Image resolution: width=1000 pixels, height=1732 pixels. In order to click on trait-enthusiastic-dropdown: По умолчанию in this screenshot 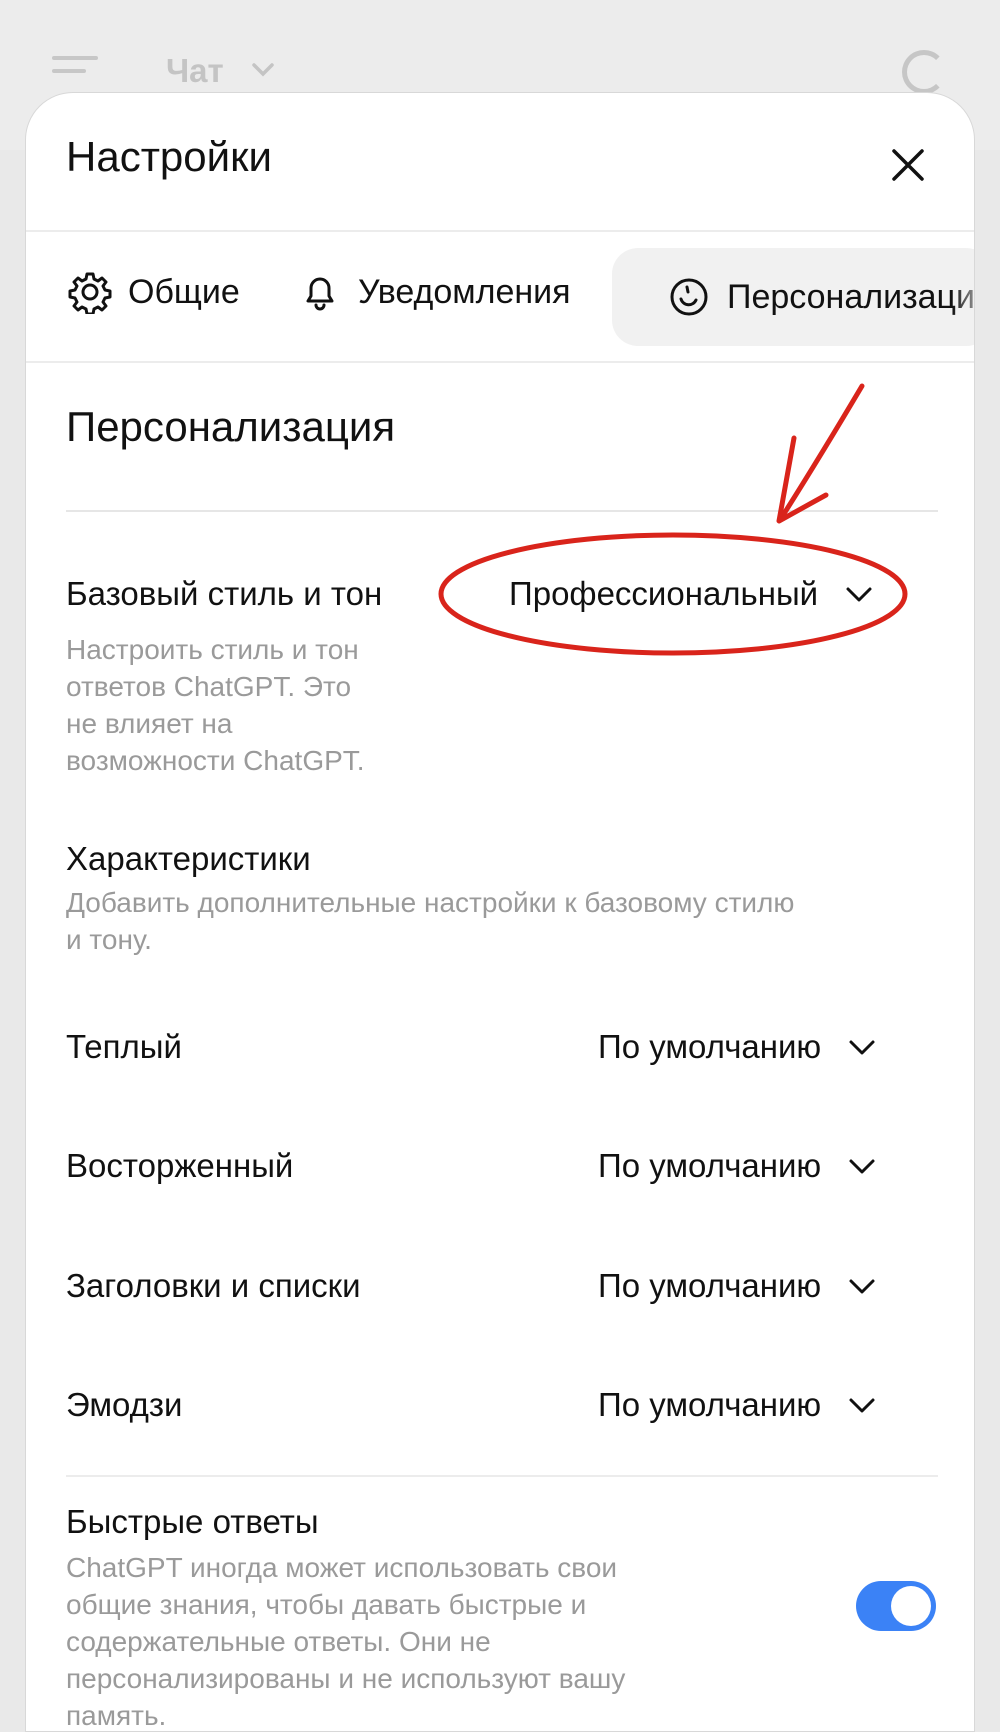, I will do `click(737, 1166)`.